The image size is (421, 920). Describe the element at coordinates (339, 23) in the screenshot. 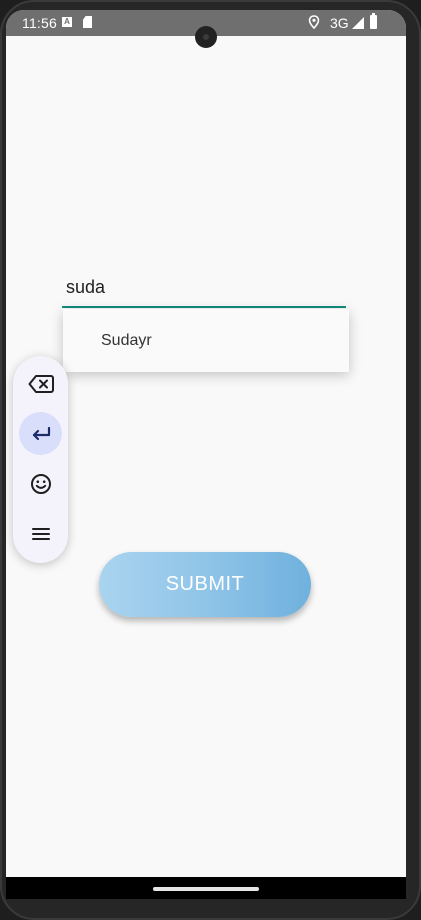

I see `network-type: 3G` at that location.